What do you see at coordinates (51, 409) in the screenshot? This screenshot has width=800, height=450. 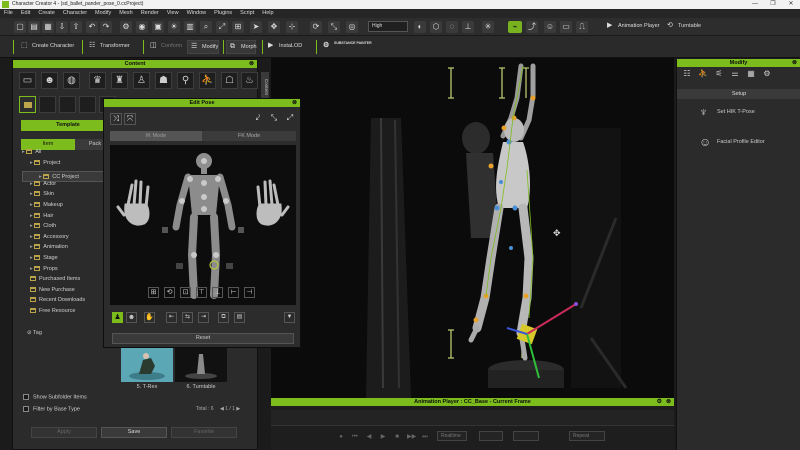 I see `filter-base-checkbox: Filter by Base Type` at bounding box center [51, 409].